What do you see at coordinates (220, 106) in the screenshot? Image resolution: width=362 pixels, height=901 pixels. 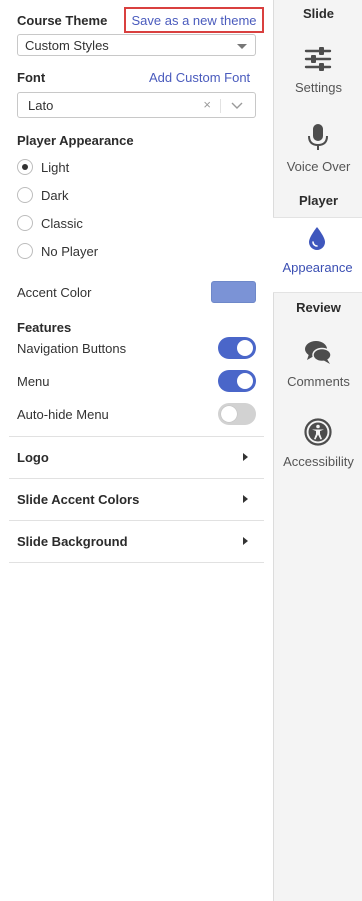 I see `select-separator` at bounding box center [220, 106].